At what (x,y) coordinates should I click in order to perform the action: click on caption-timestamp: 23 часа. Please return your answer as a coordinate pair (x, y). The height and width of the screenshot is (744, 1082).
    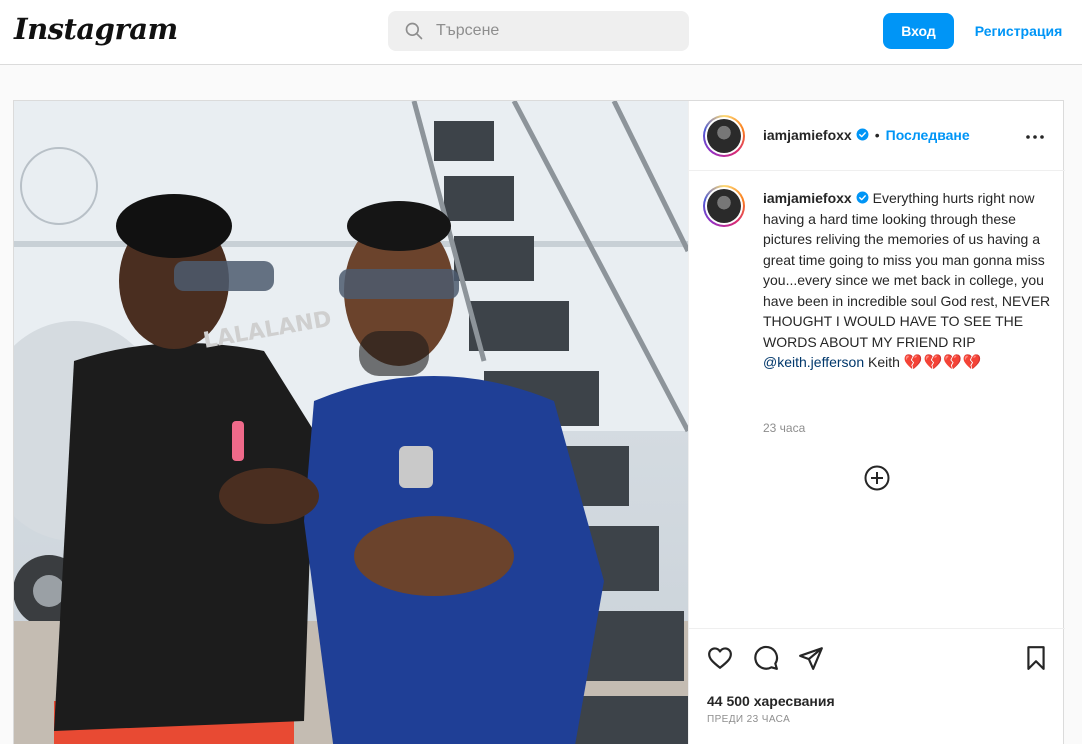
    Looking at the image, I should click on (784, 428).